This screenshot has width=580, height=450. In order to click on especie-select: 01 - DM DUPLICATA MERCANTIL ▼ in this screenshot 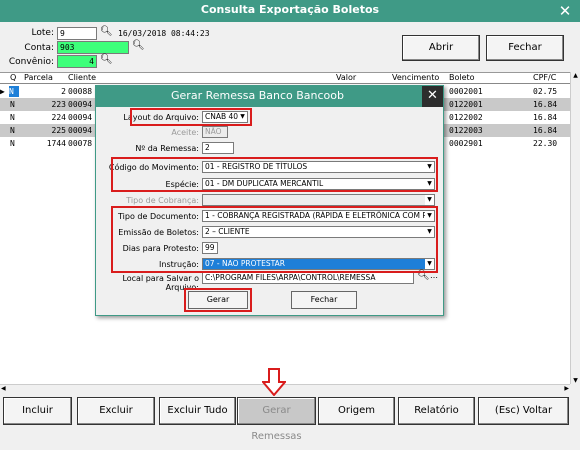, I will do `click(318, 184)`.